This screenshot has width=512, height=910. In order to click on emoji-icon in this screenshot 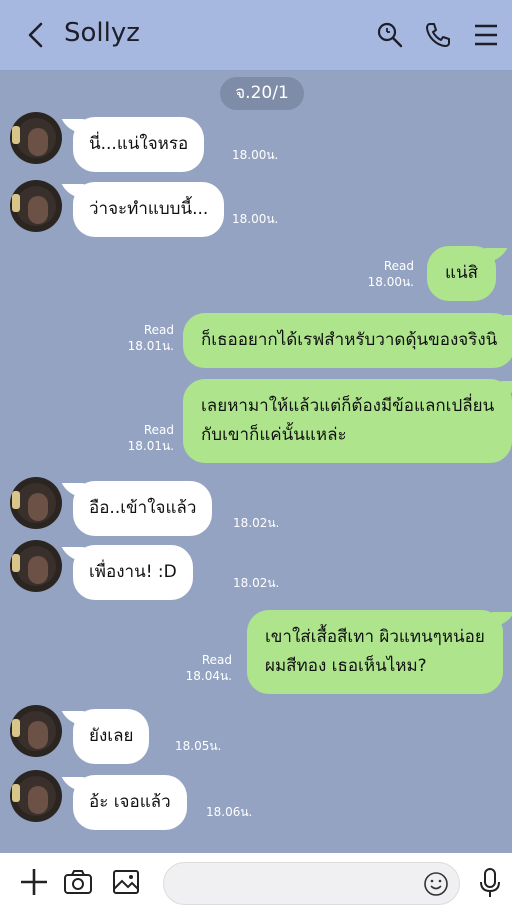, I will do `click(436, 884)`.